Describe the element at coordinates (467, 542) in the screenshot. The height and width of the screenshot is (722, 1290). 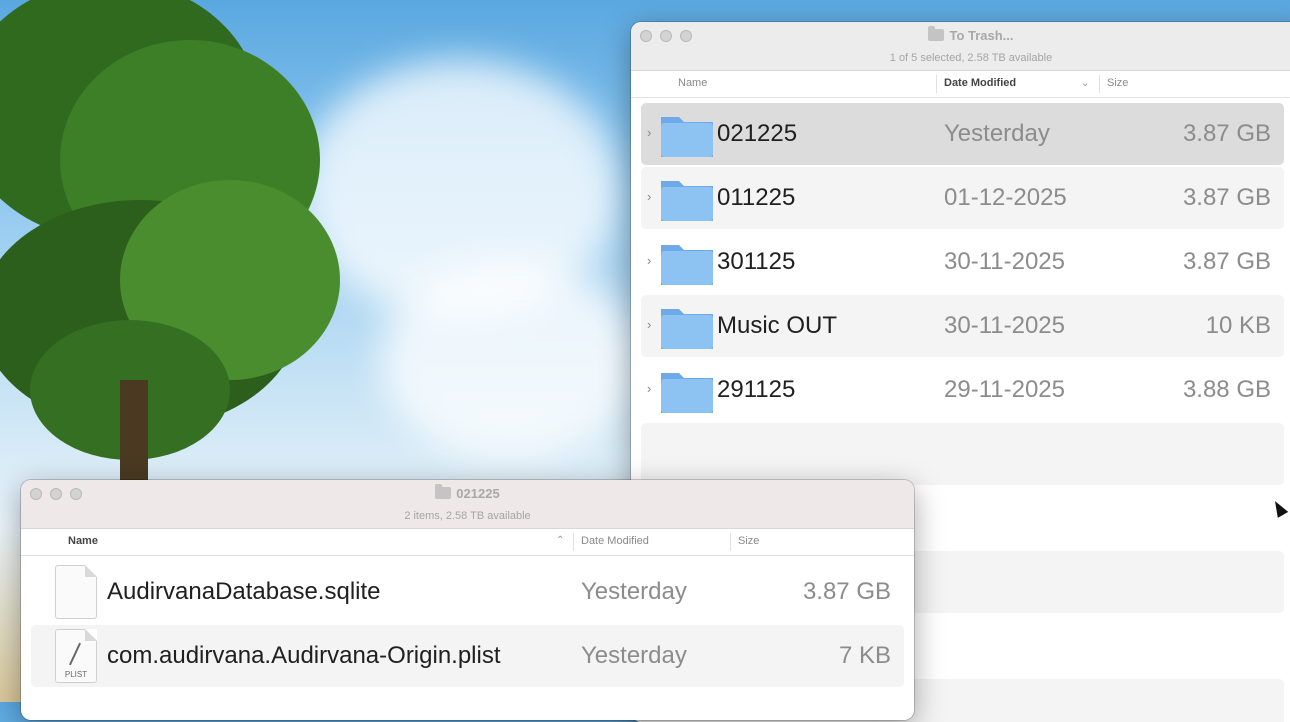
I see `column-header: Name ⌃ Date Modified Size` at that location.